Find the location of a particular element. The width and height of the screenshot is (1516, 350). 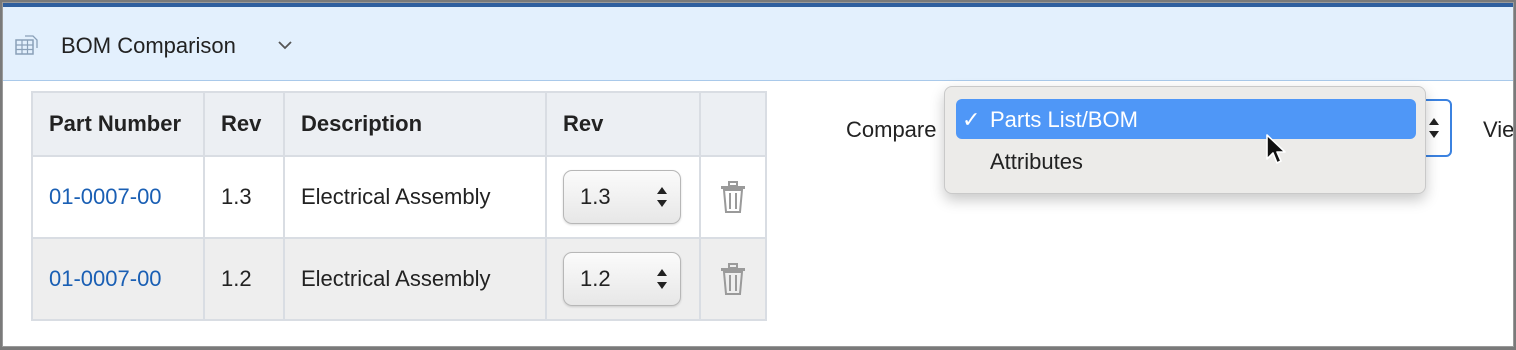

column-header-actions is located at coordinates (733, 124).